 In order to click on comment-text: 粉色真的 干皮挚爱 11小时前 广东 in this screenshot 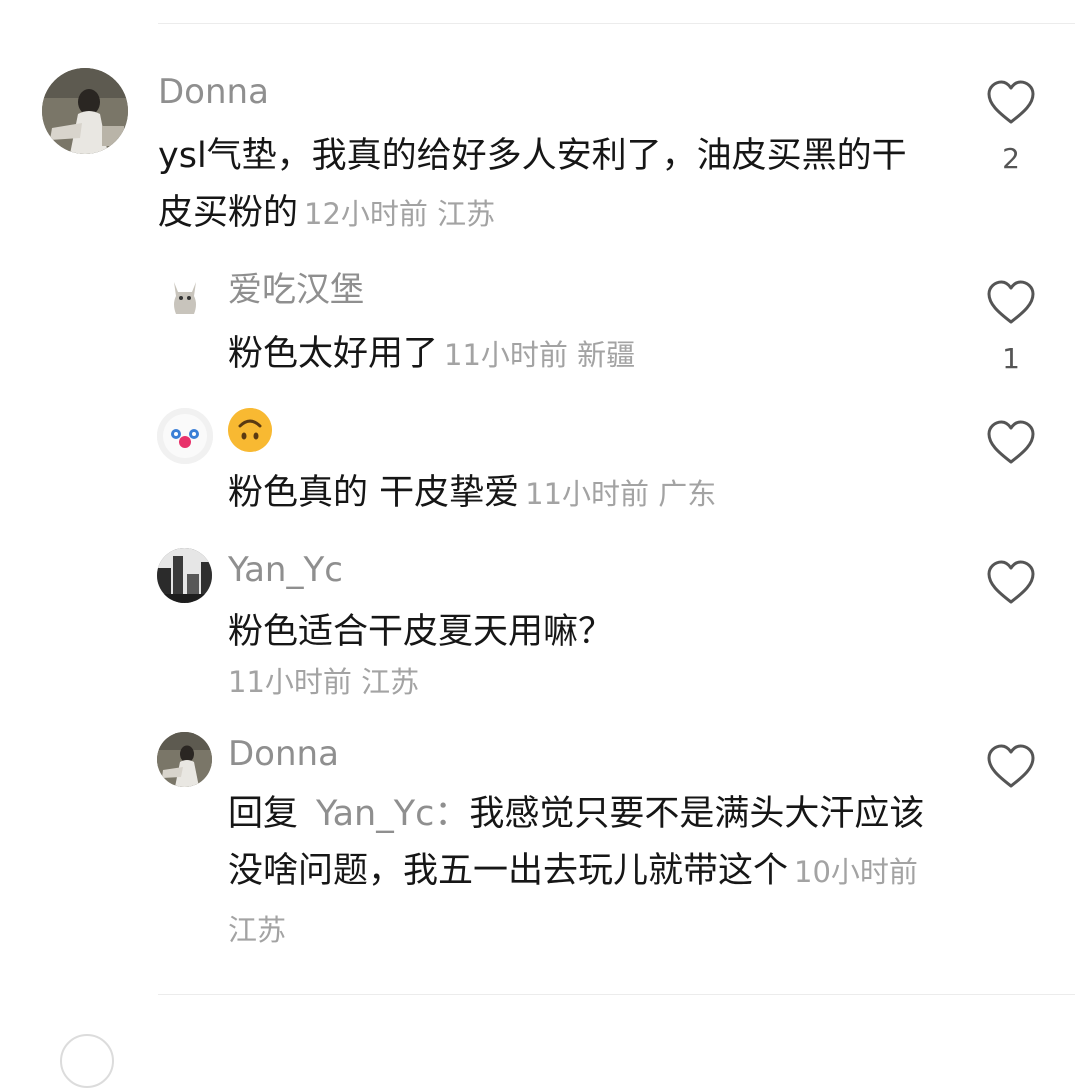, I will do `click(588, 494)`.